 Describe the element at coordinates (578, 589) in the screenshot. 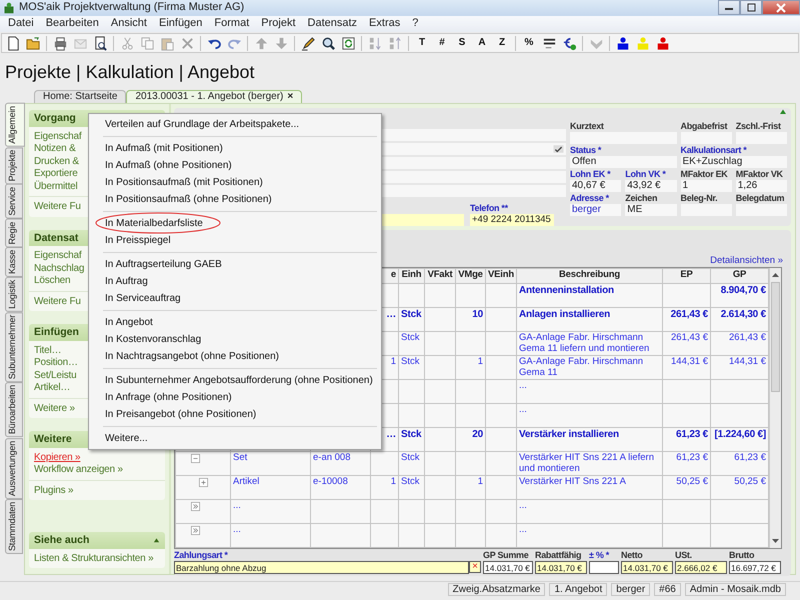

I see `status-panel: 1. Angebot` at that location.